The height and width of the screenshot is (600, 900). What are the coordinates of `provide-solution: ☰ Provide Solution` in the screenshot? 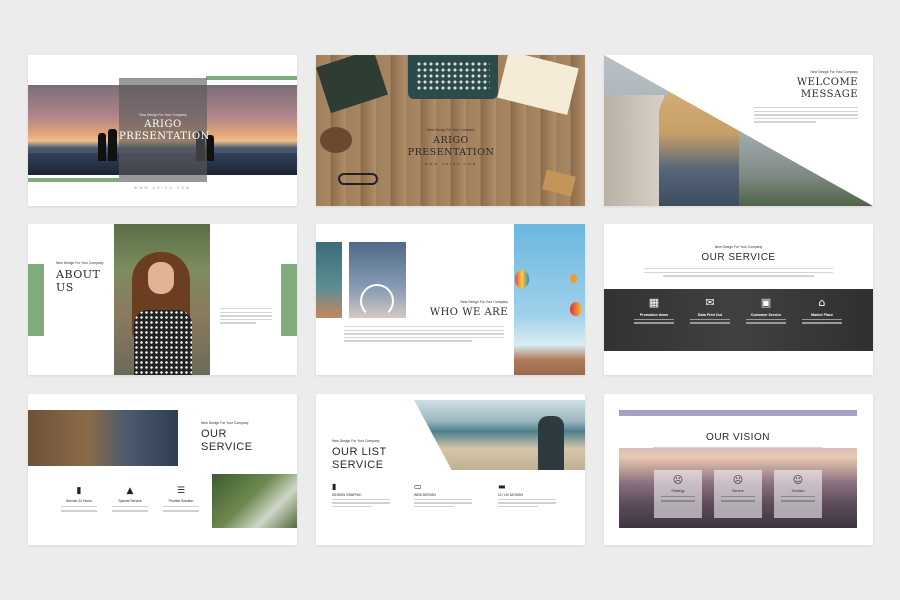 It's located at (181, 499).